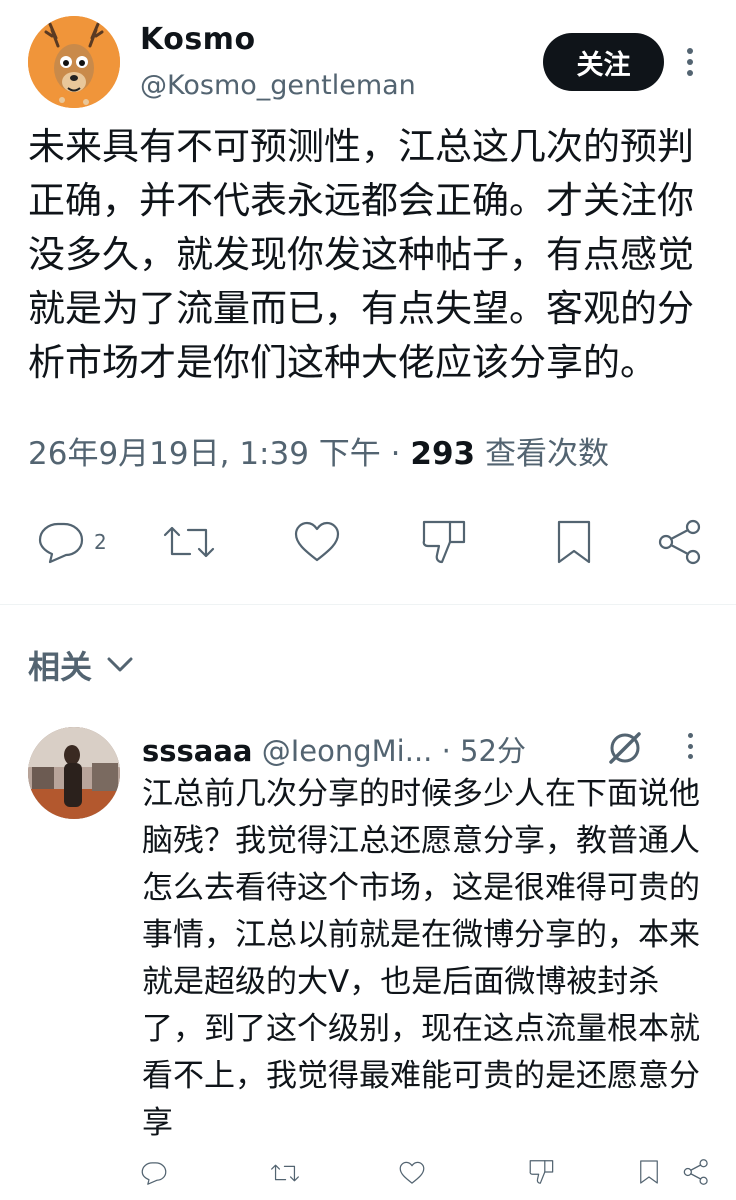  Describe the element at coordinates (368, 604) in the screenshot. I see `section-divider` at that location.